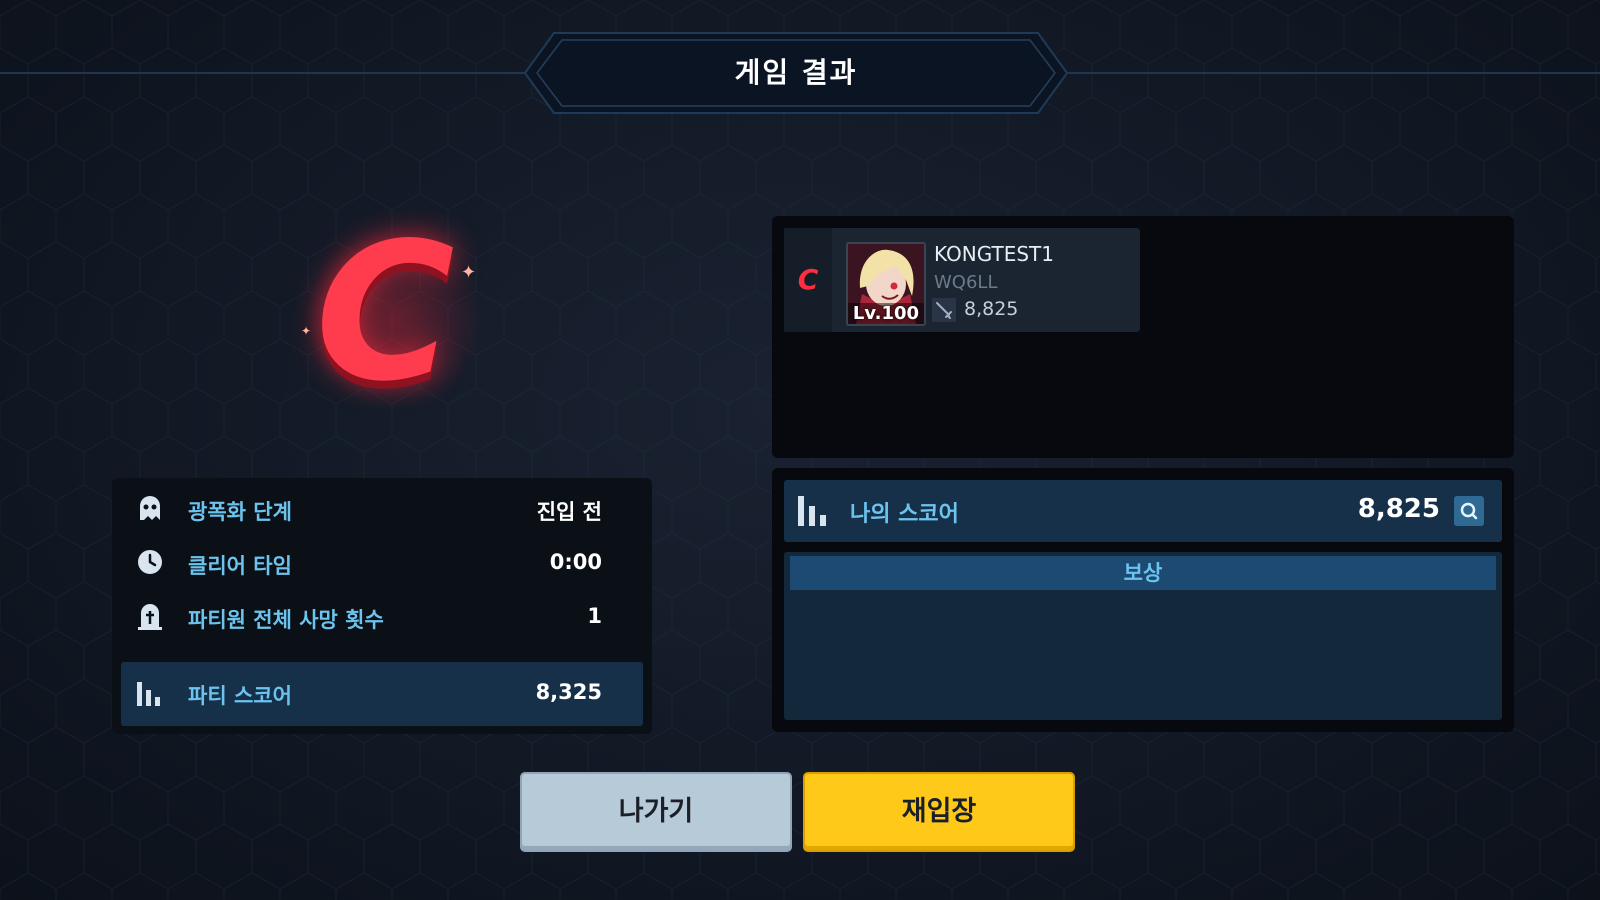 Image resolution: width=1600 pixels, height=900 pixels. What do you see at coordinates (939, 812) in the screenshot?
I see `reenter-button: 재입장` at bounding box center [939, 812].